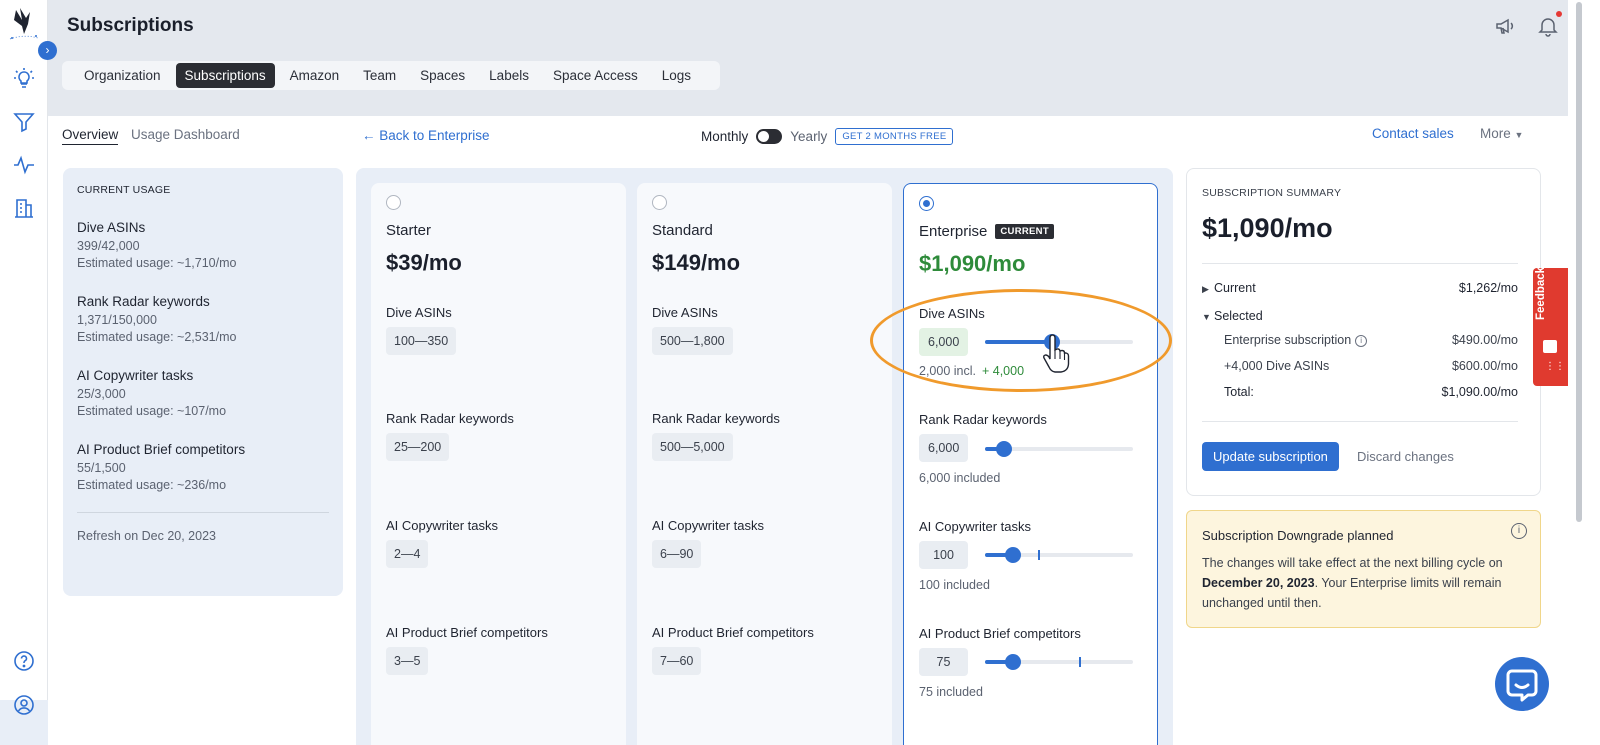 The image size is (1600, 745). What do you see at coordinates (943, 342) in the screenshot?
I see `dive-asins-value: 6,000` at bounding box center [943, 342].